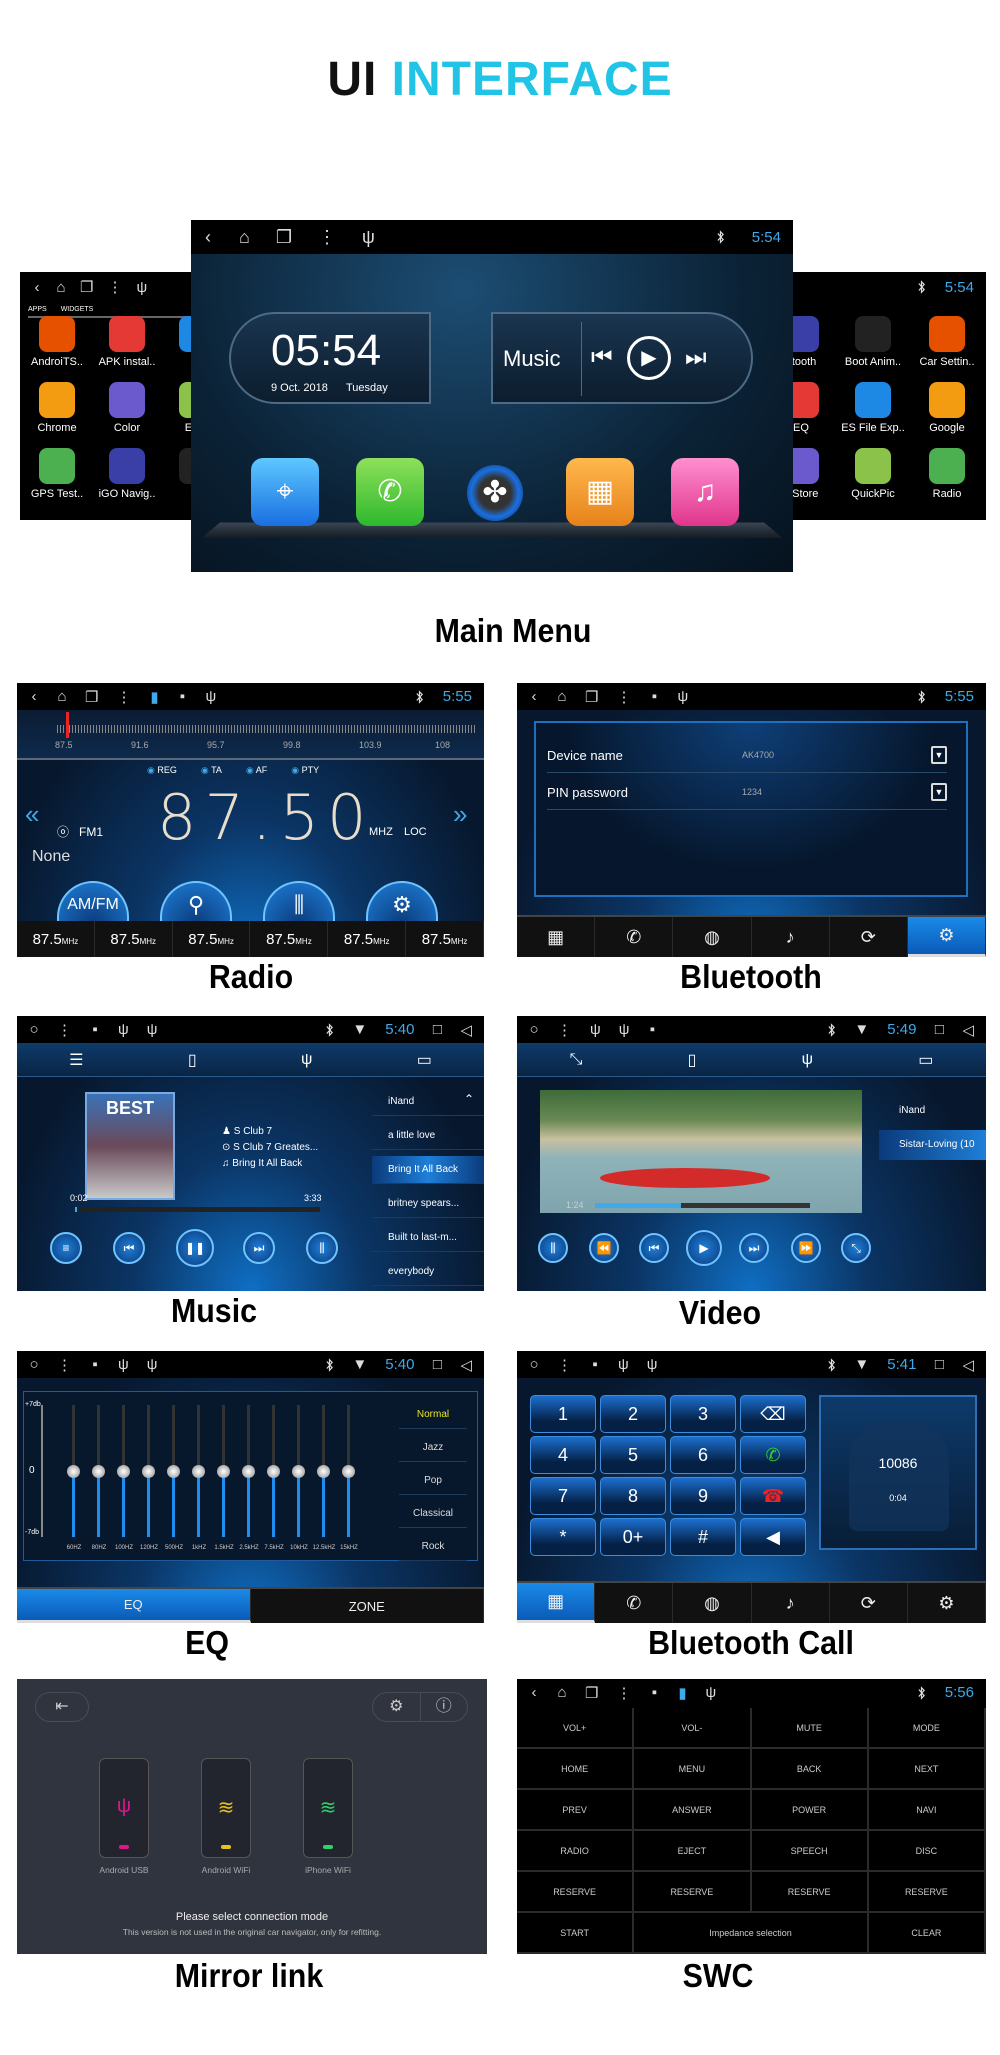 The width and height of the screenshot is (1000, 2055). Describe the element at coordinates (32, 814) in the screenshot. I see `seek-back-icon: «` at that location.